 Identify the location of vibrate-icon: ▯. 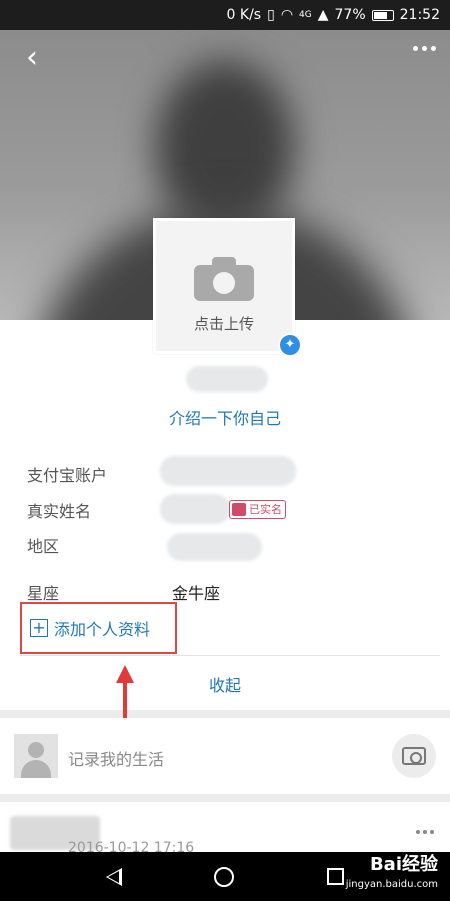
(271, 15).